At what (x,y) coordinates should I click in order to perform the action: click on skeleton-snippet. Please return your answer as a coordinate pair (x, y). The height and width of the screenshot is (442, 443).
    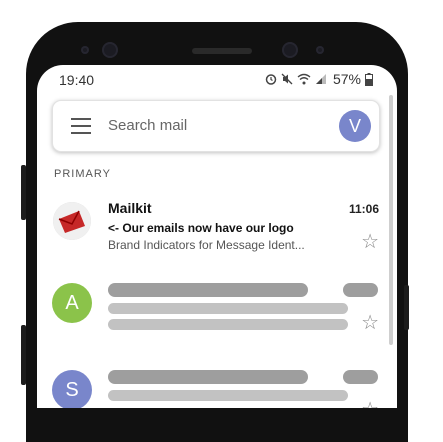
    Looking at the image, I should click on (228, 324).